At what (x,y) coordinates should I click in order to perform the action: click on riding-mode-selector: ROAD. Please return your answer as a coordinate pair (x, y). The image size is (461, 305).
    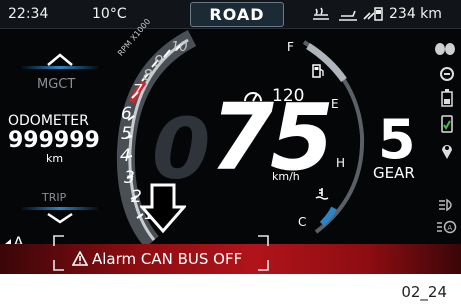
    Looking at the image, I should click on (237, 14).